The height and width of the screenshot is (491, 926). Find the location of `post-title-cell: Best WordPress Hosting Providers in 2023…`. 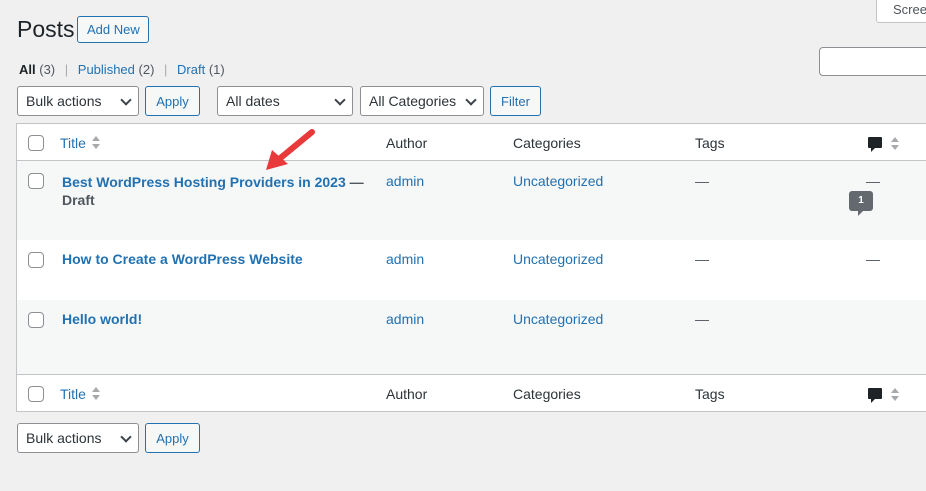

post-title-cell: Best WordPress Hosting Providers in 2023… is located at coordinates (213, 191).